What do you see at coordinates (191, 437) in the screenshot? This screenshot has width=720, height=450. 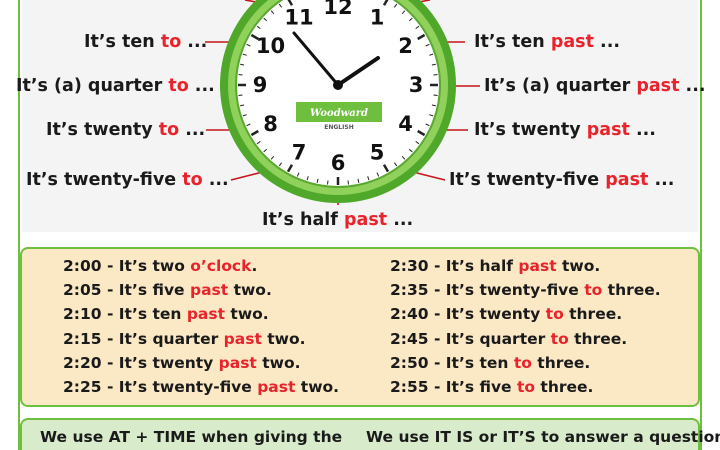 I see `usage-note-at-time: We use AT + TIME when giving the` at bounding box center [191, 437].